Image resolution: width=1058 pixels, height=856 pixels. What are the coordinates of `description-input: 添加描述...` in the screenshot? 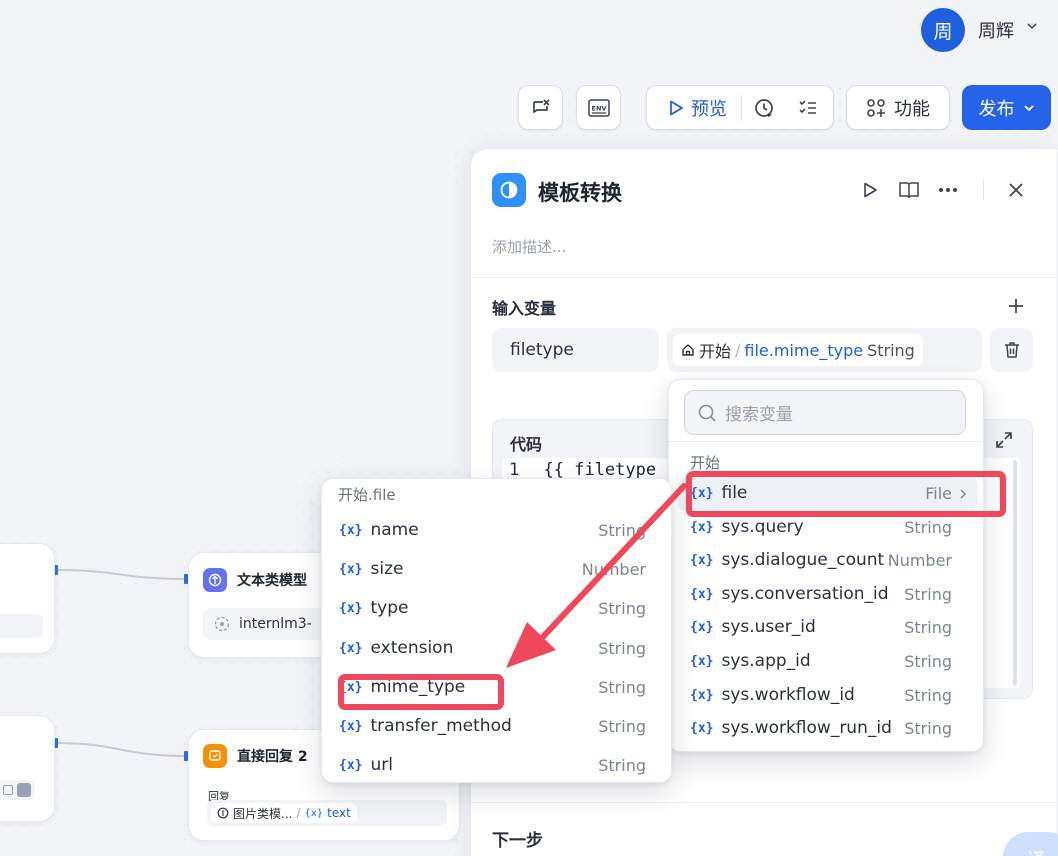 It's located at (529, 246).